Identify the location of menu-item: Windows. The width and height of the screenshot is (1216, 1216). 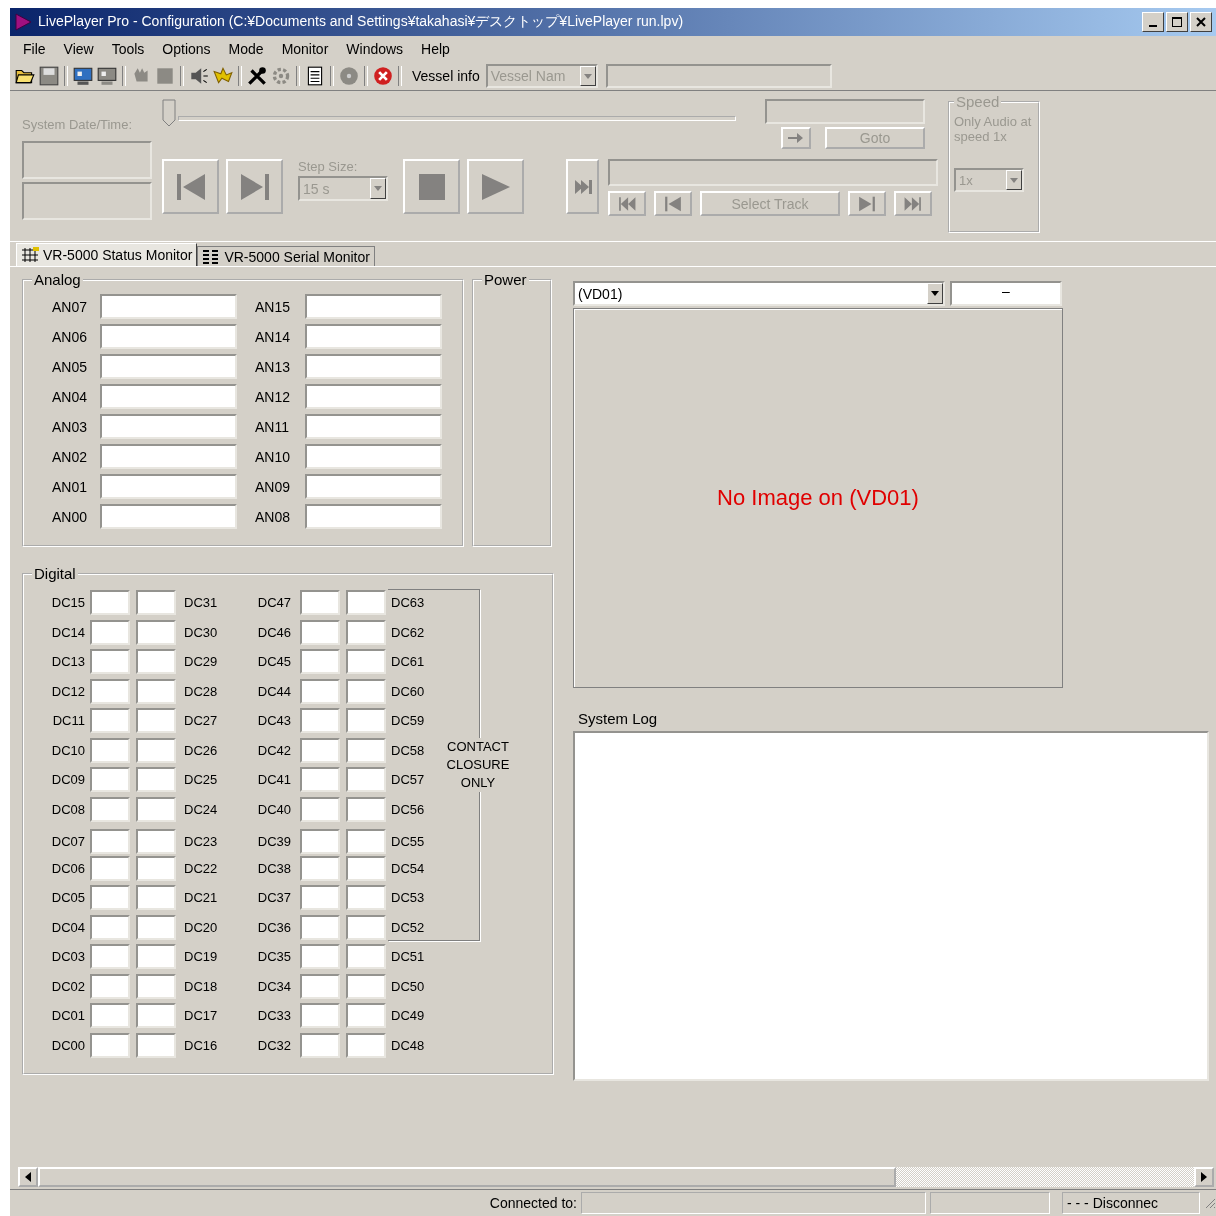
(375, 49).